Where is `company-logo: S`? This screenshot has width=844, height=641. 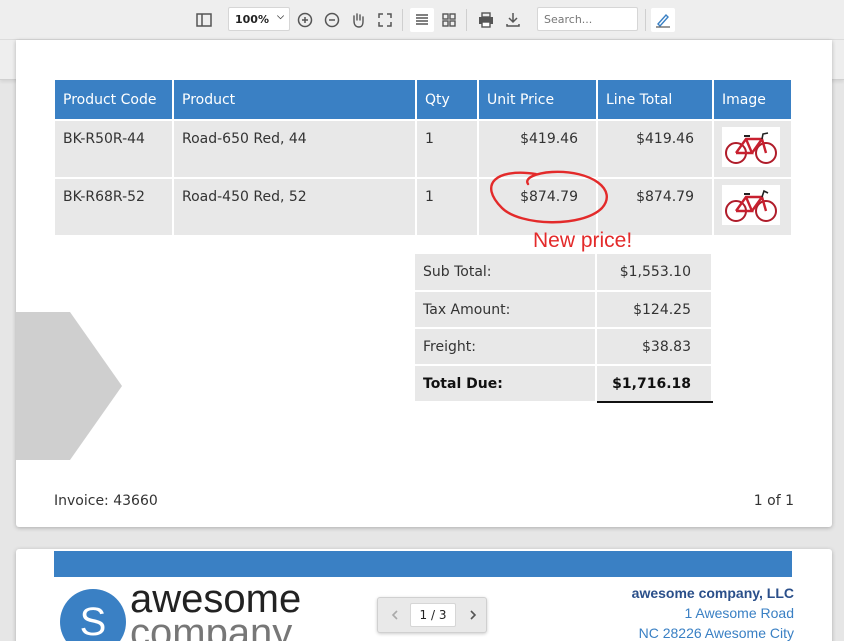
company-logo: S is located at coordinates (93, 615).